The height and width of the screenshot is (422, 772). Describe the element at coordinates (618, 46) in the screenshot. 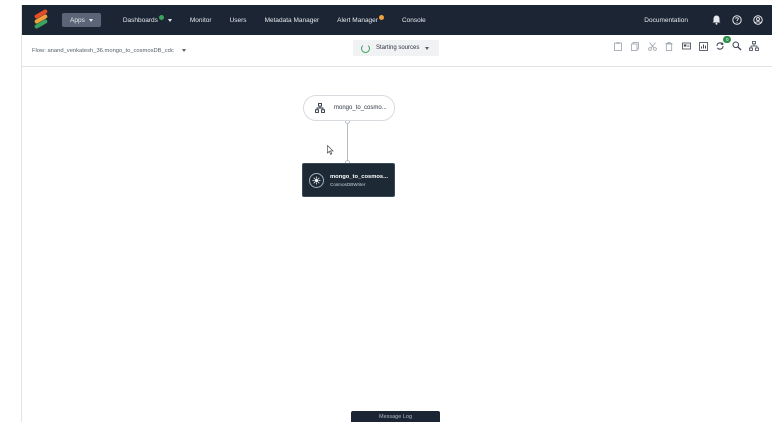

I see `paste-icon` at that location.